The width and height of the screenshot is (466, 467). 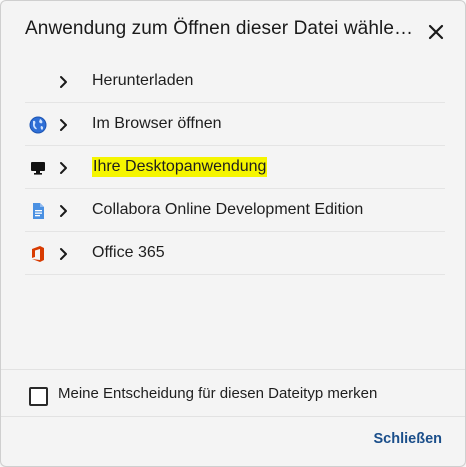 I want to click on app-row-download: Herunterladen, so click(x=235, y=81).